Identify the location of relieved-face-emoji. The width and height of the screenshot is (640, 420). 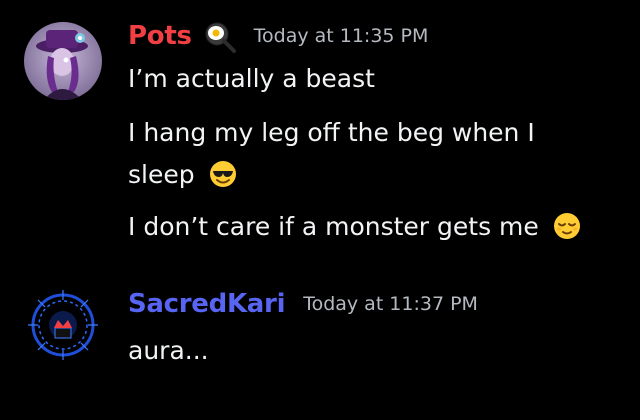
(567, 226).